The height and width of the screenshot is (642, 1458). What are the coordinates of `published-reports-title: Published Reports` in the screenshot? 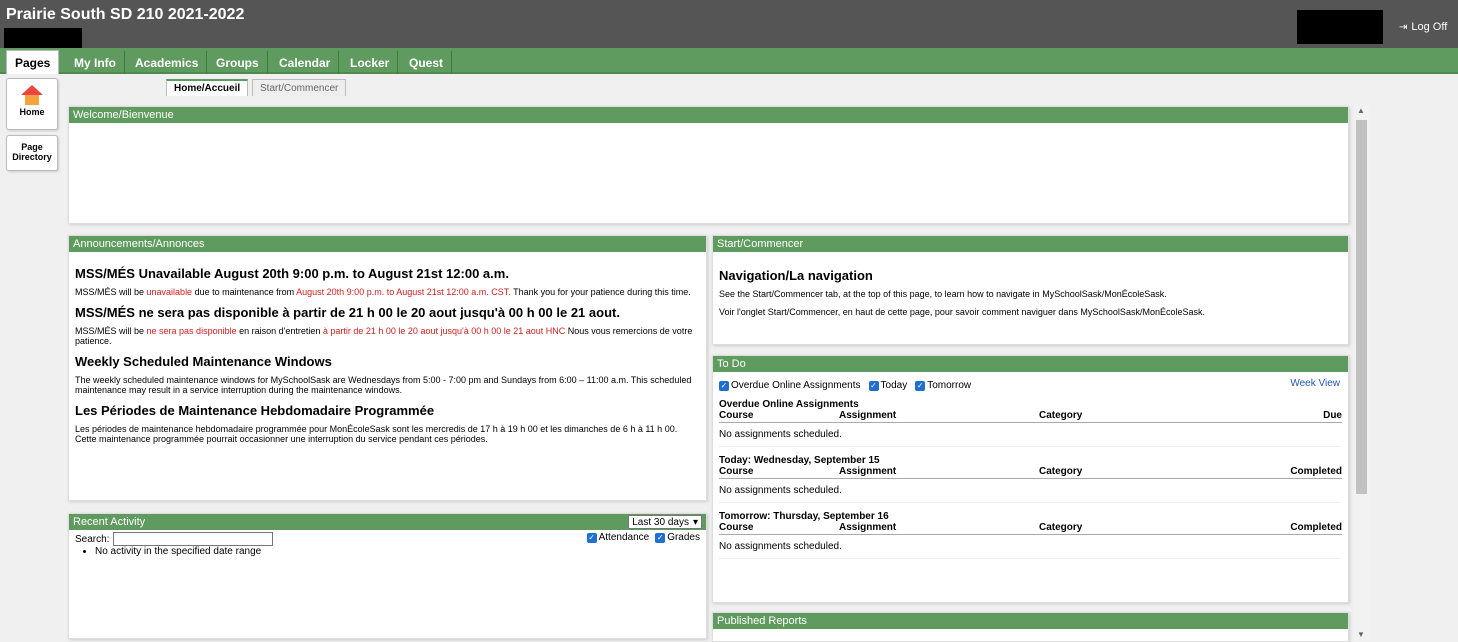 It's located at (1030, 621).